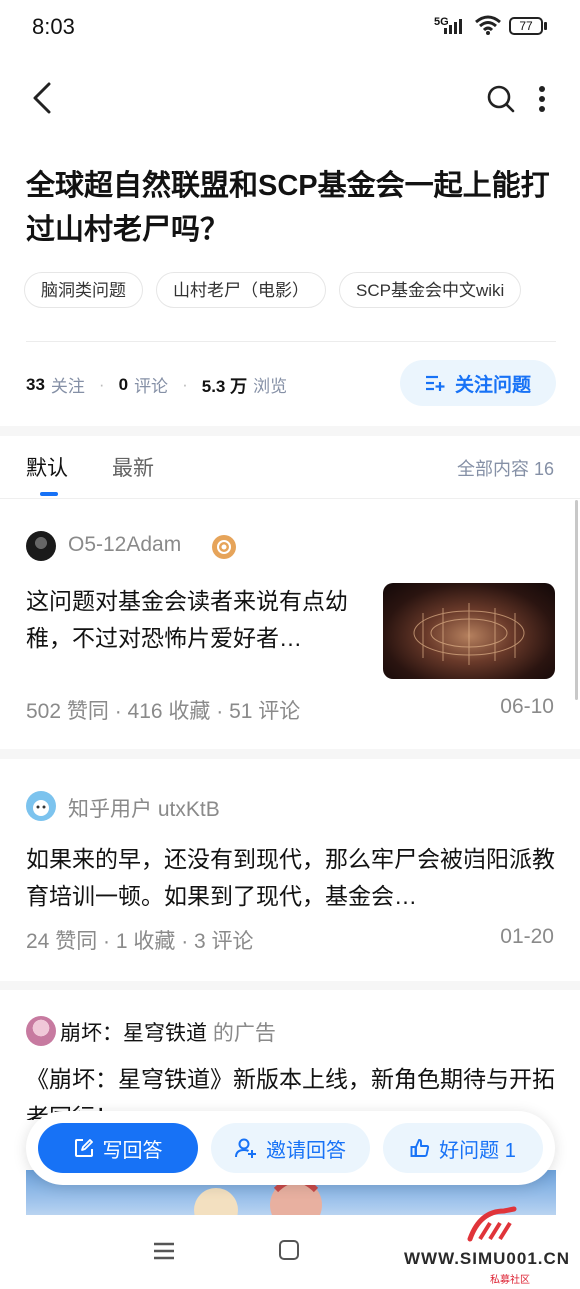  Describe the element at coordinates (132, 1150) in the screenshot. I see `write-answer-label: 写回答` at that location.